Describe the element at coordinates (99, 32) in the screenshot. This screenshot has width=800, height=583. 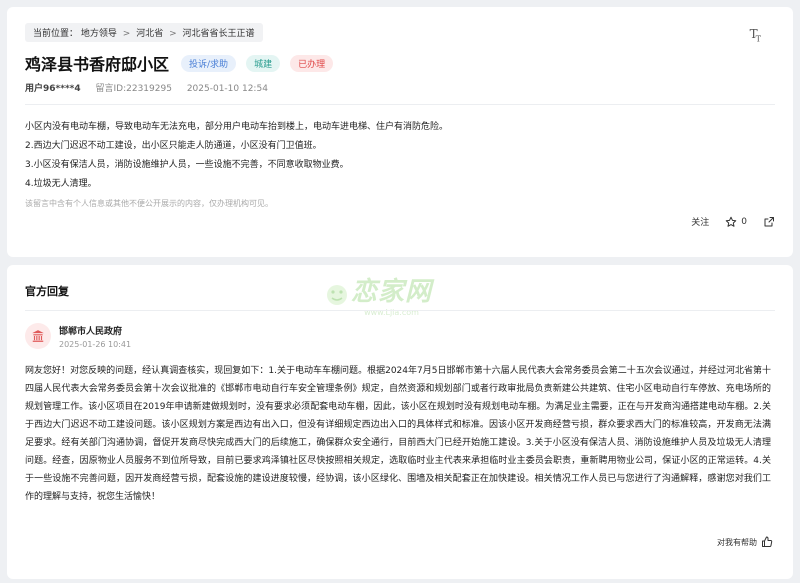
I see `breadcrumb-item-leaders: 地方领导` at that location.